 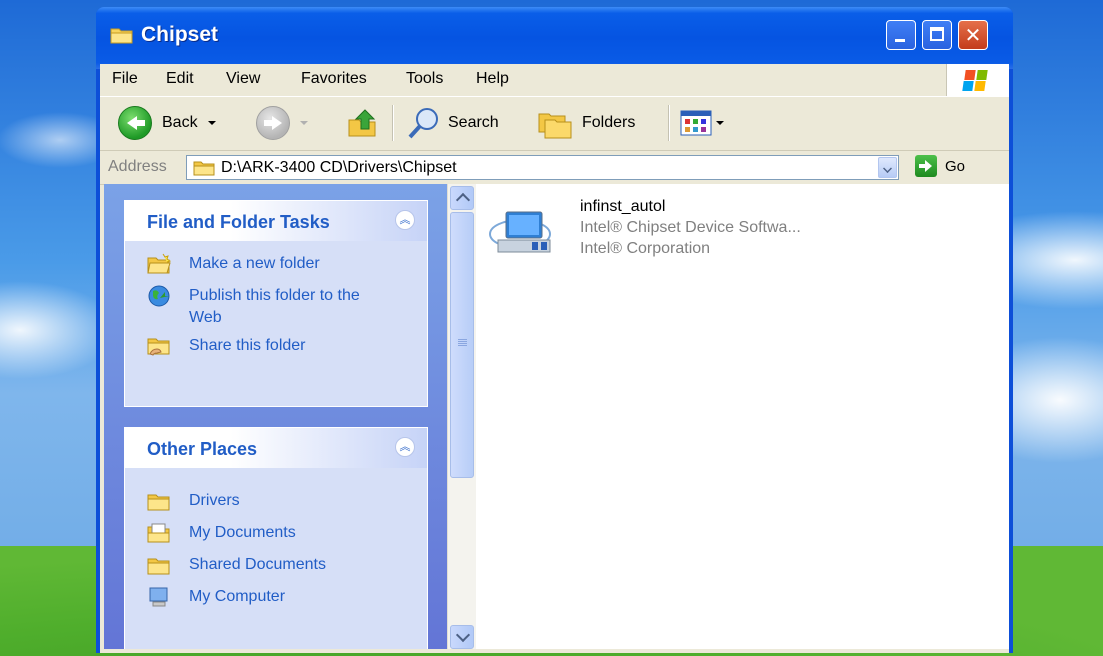 I want to click on task-make-new-folder: Make a new folder, so click(x=287, y=266).